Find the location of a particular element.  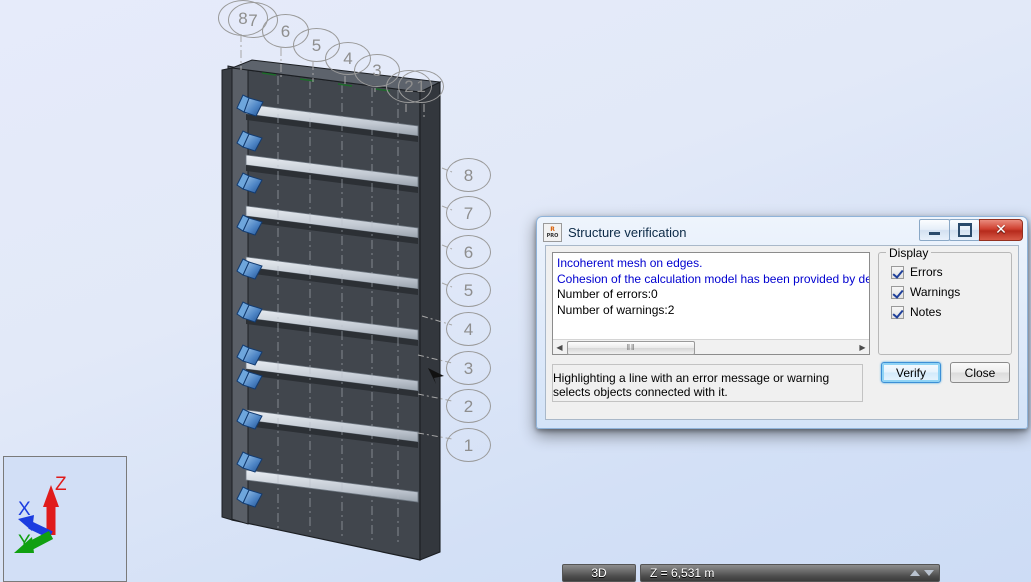

message-row: Incoherent mesh on edges. is located at coordinates (713, 264).